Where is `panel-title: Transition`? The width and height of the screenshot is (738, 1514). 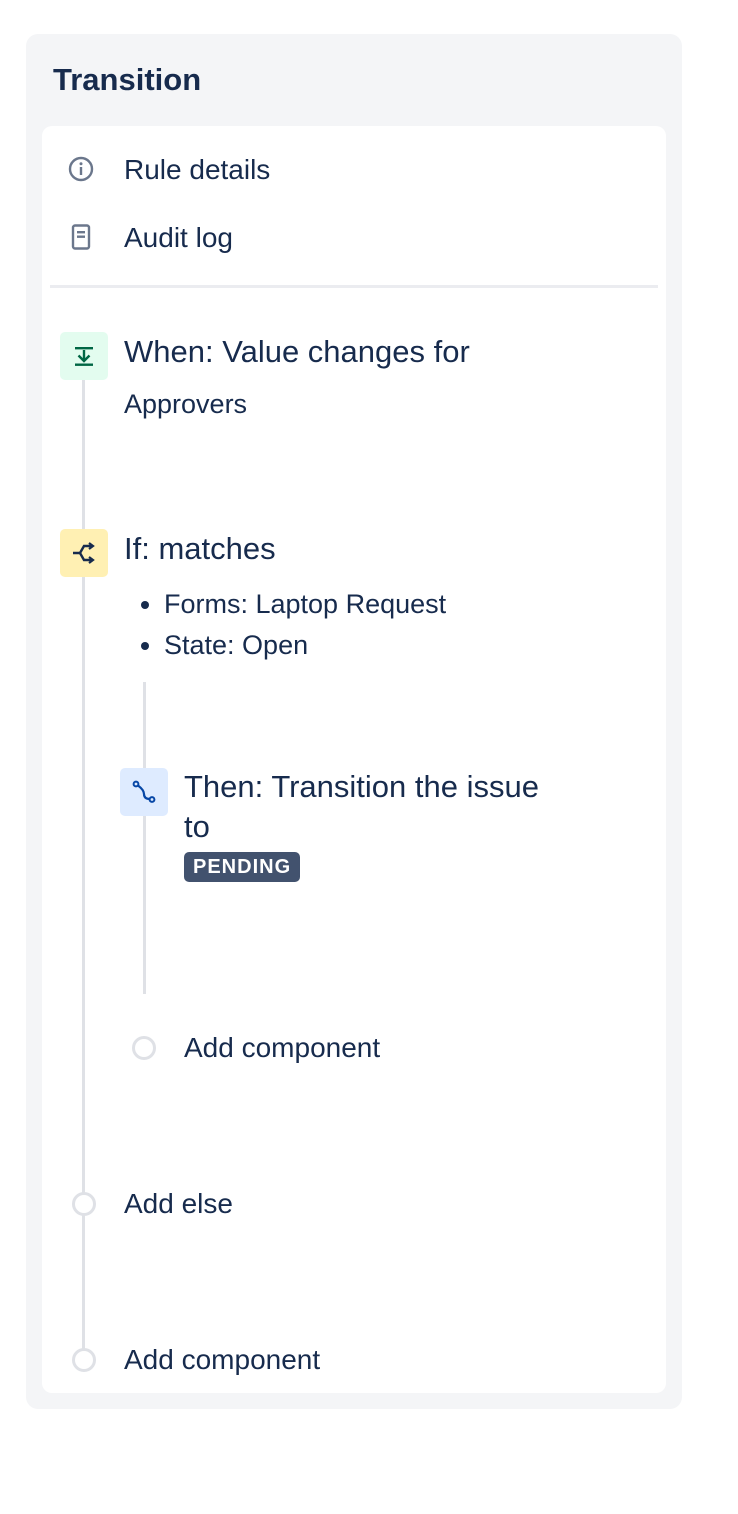 panel-title: Transition is located at coordinates (127, 79).